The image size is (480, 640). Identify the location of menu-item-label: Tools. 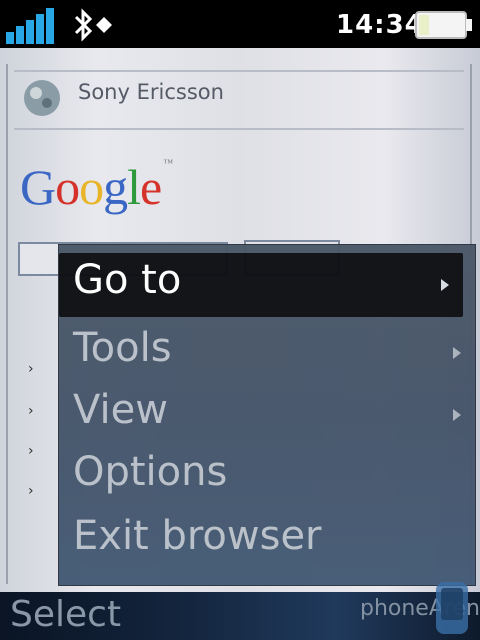
(122, 348).